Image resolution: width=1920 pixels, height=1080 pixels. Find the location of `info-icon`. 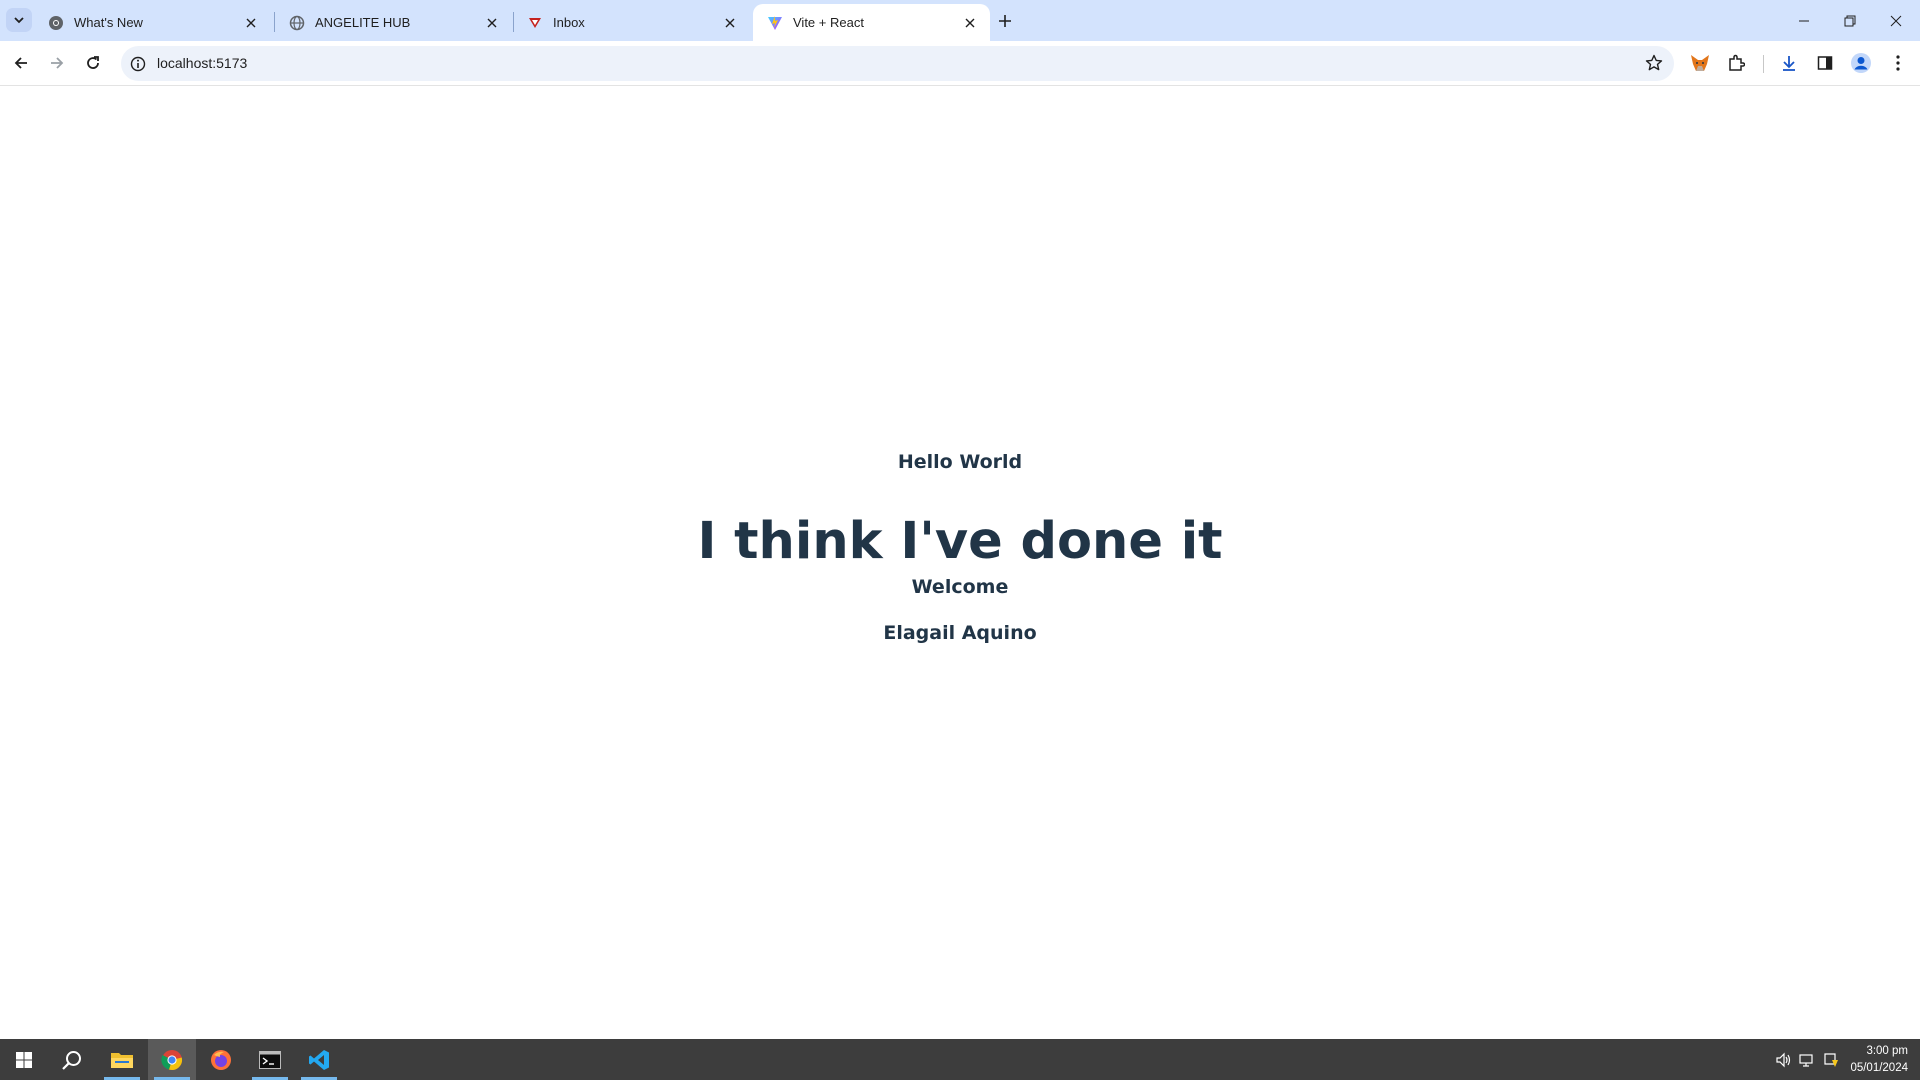

info-icon is located at coordinates (138, 64).